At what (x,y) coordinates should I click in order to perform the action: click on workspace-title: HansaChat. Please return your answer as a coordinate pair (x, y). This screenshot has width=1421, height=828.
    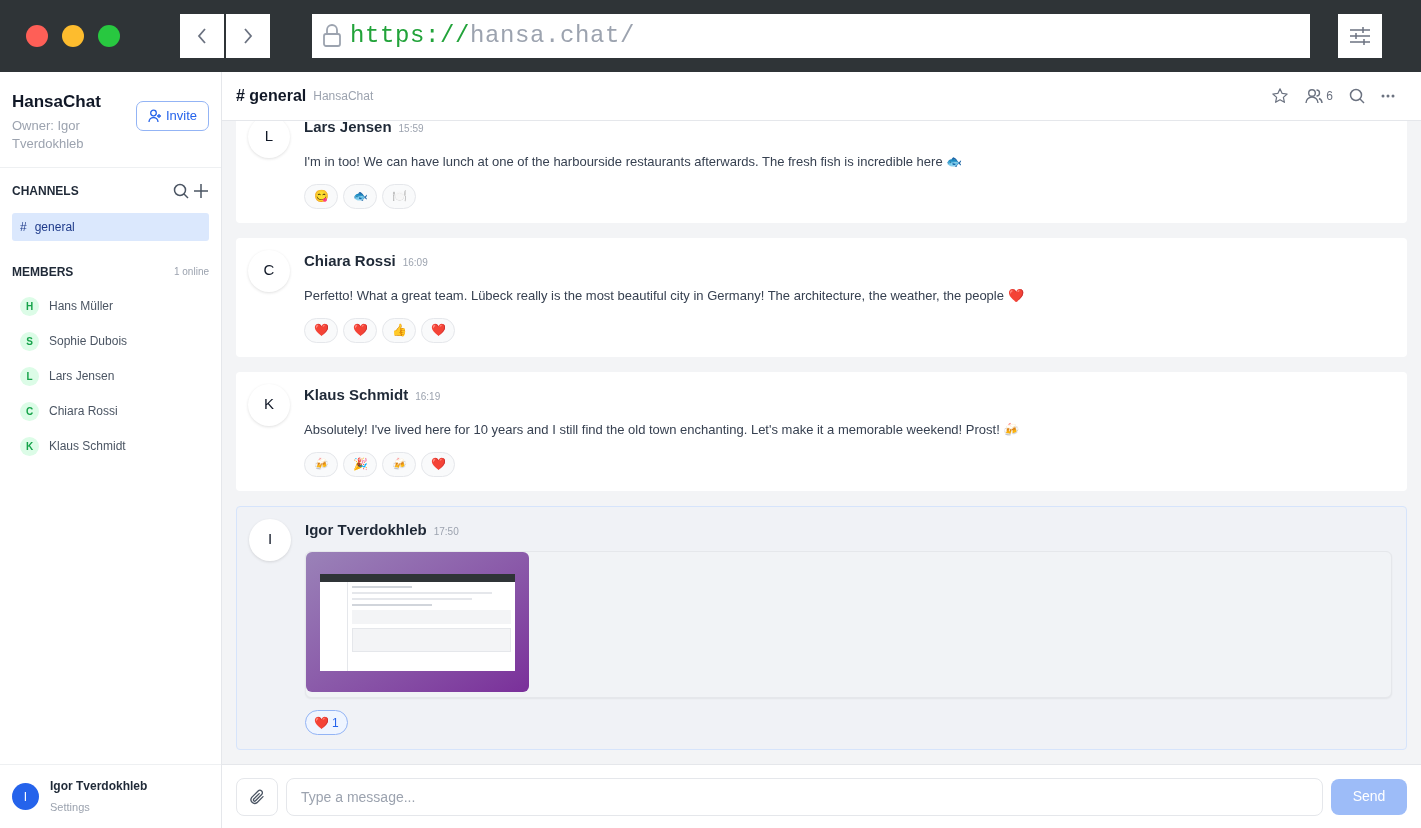
    Looking at the image, I should click on (57, 102).